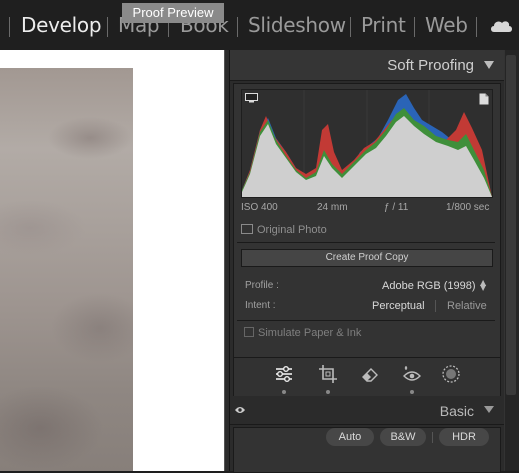 This screenshot has width=519, height=473. What do you see at coordinates (251, 98) in the screenshot?
I see `monitor-gamut-warning-icon` at bounding box center [251, 98].